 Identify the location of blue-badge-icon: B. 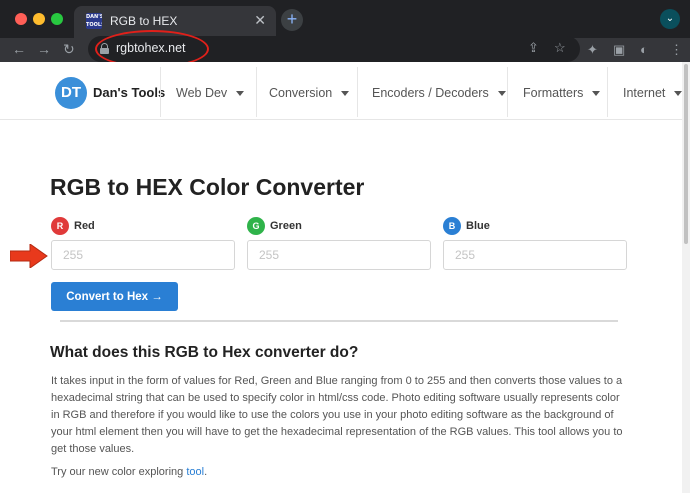
(452, 226).